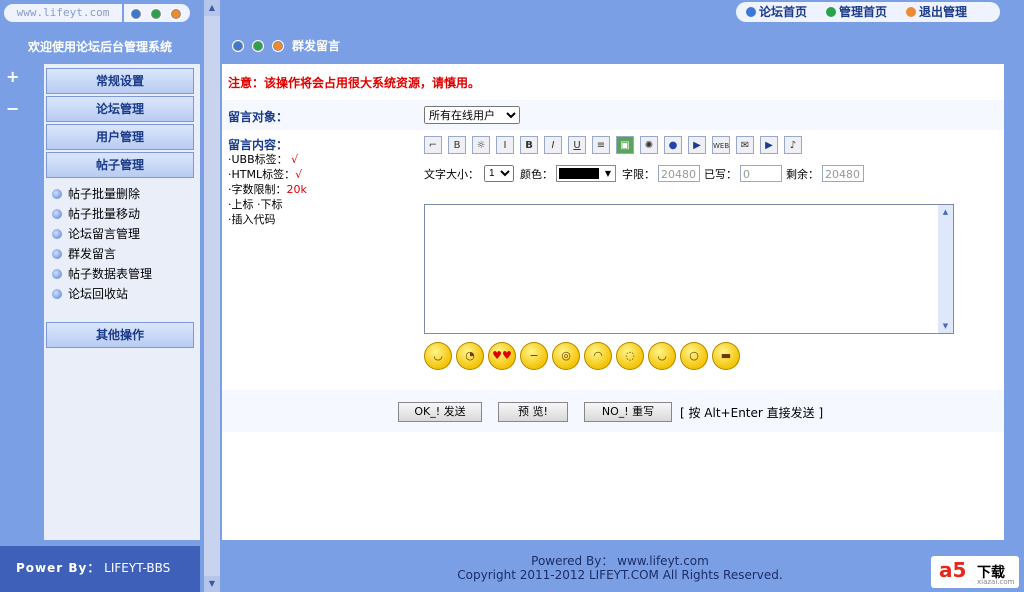 This screenshot has width=1024, height=592. What do you see at coordinates (257, 189) in the screenshot?
I see `limit-hint-label: ·字数限制：` at bounding box center [257, 189].